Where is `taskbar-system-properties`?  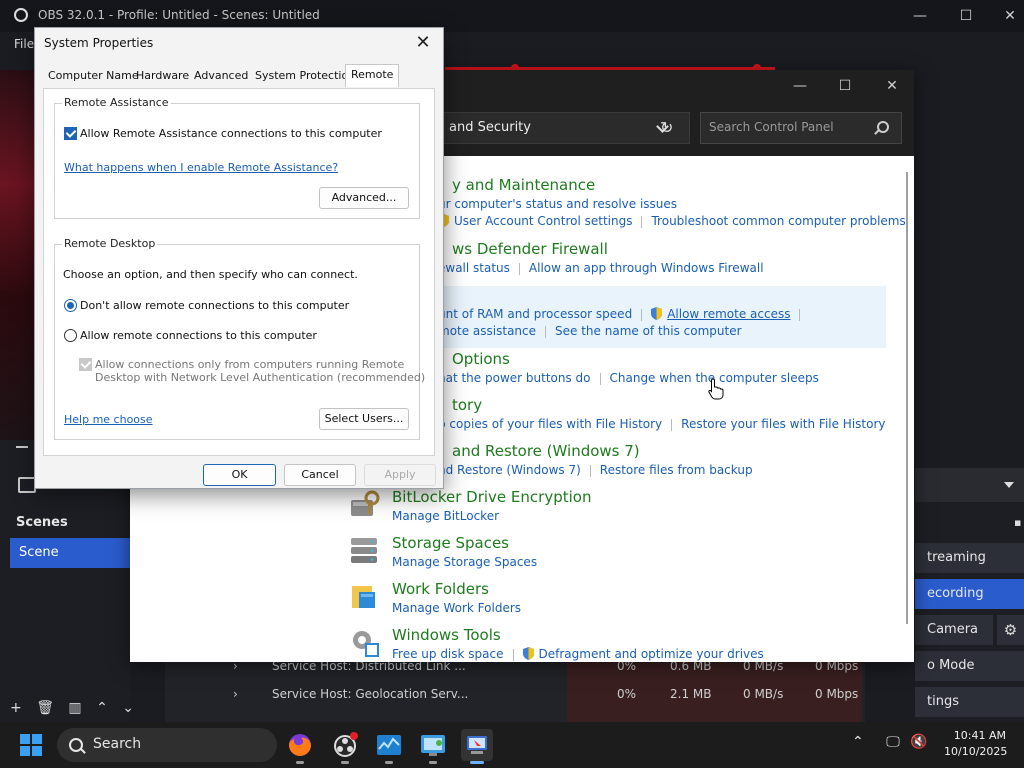 taskbar-system-properties is located at coordinates (477, 746).